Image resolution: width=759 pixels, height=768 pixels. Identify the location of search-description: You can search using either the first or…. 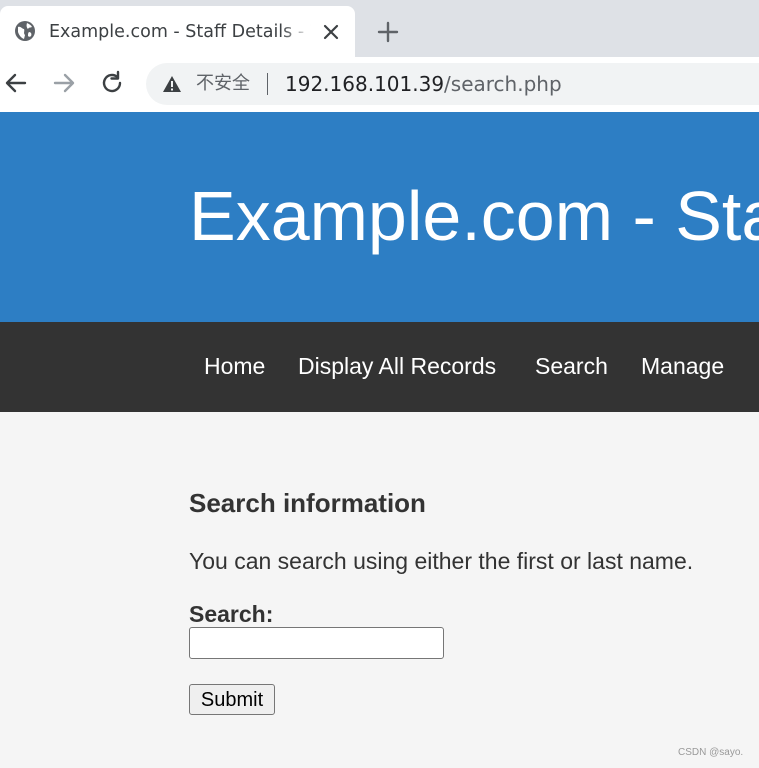
(441, 561).